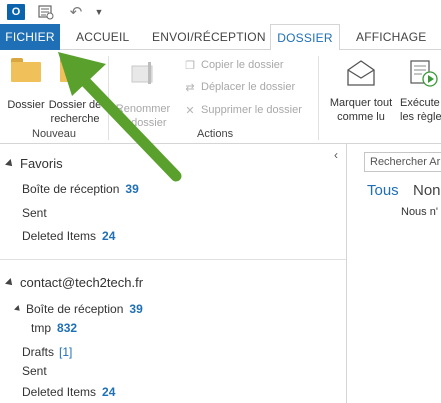 The image size is (441, 403). What do you see at coordinates (75, 105) in the screenshot?
I see `new-search-folder-label-1: Dossier de` at bounding box center [75, 105].